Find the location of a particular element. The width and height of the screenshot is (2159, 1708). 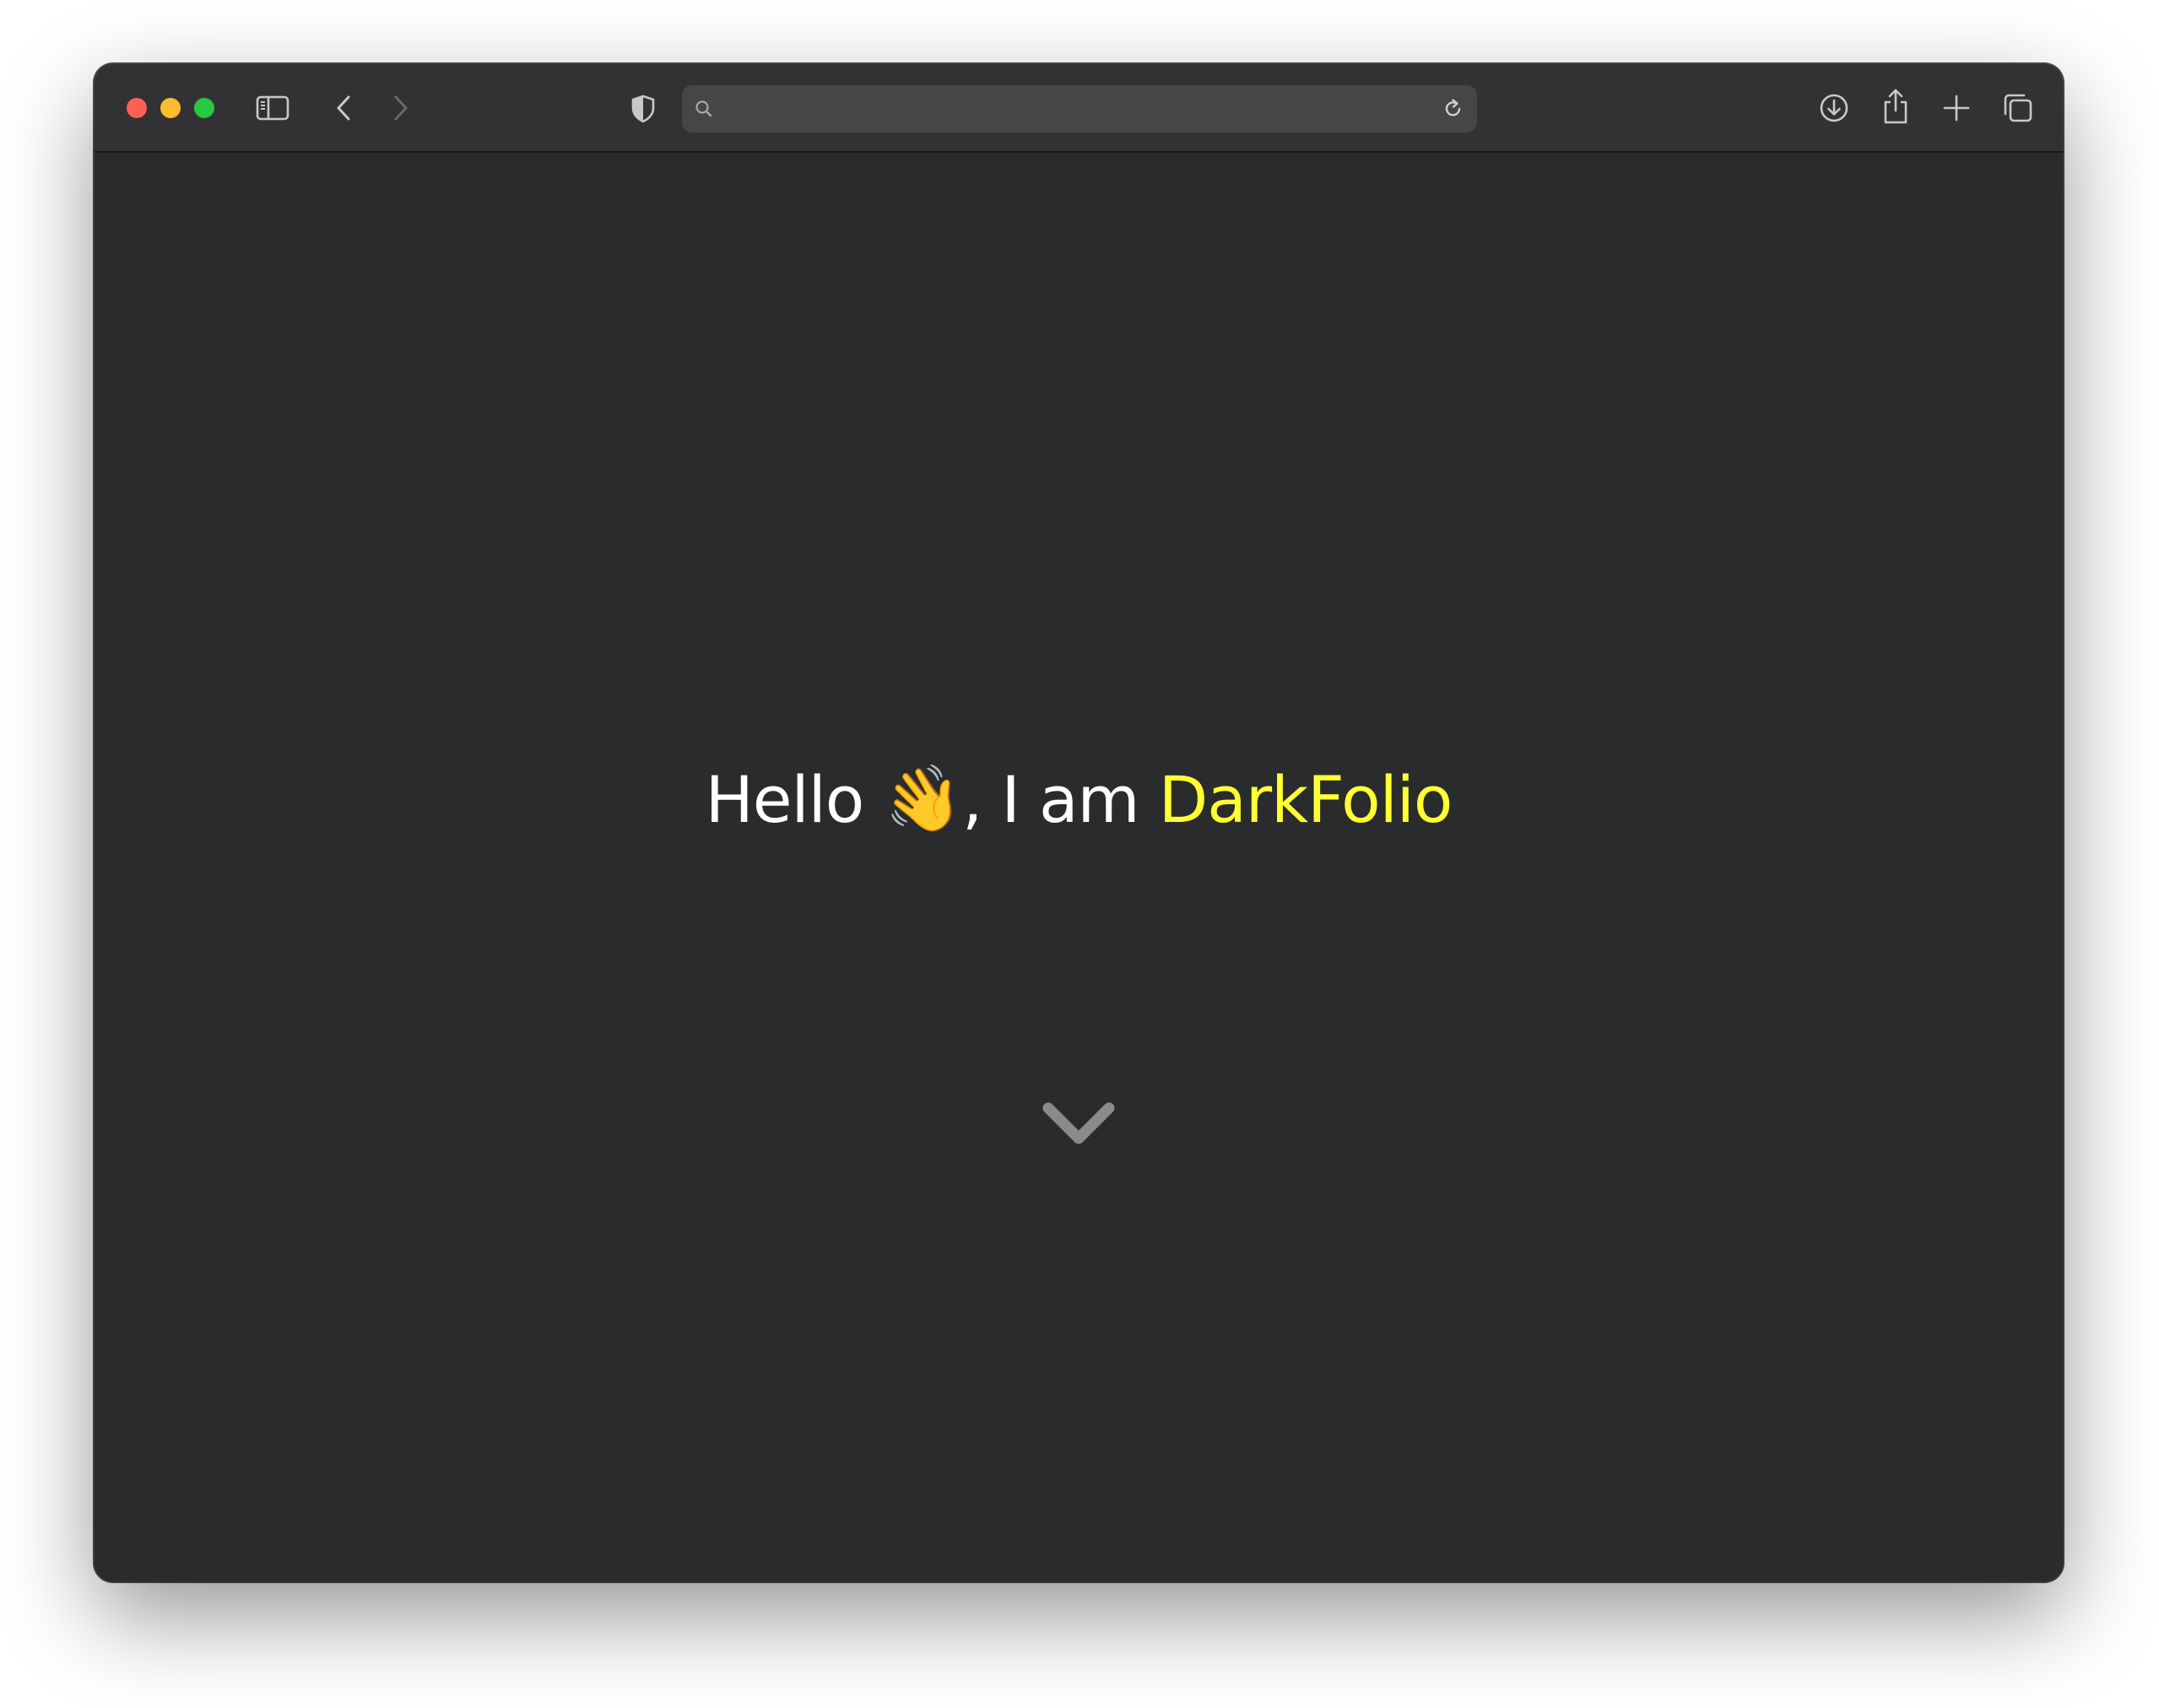

address-input is located at coordinates (1076, 109).